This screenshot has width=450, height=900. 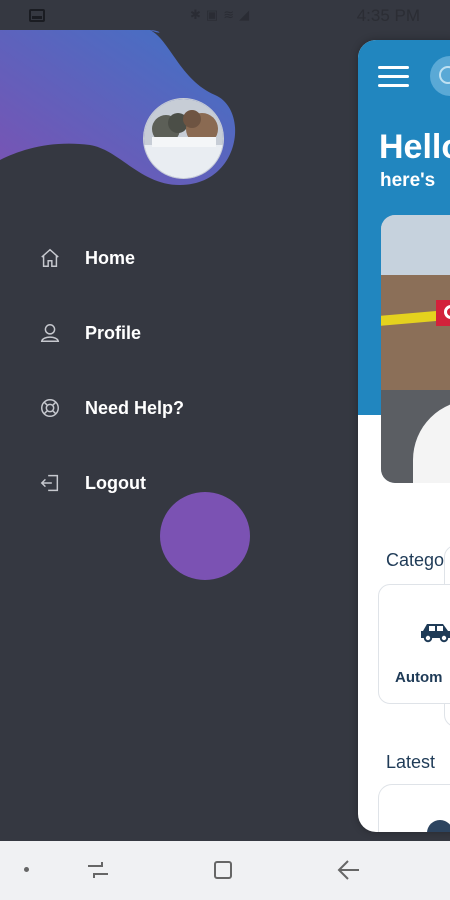 What do you see at coordinates (408, 180) in the screenshot?
I see `greeting-subtitle: here's` at bounding box center [408, 180].